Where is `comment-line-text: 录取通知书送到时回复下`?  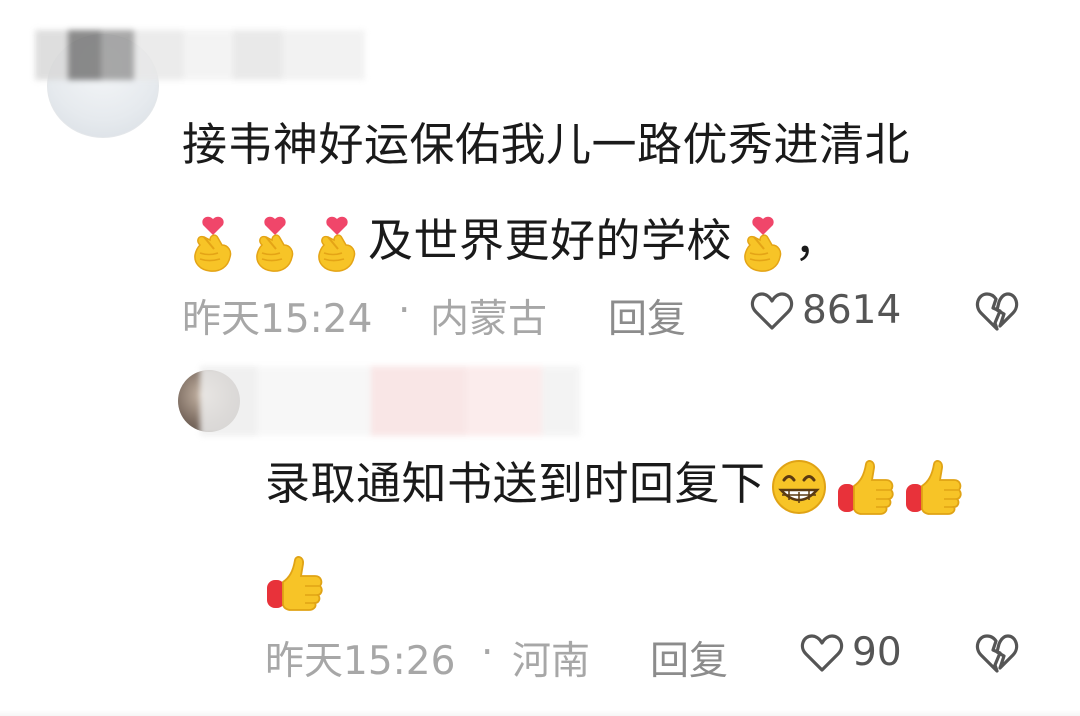
comment-line-text: 录取通知书送到时回复下 is located at coordinates (515, 483).